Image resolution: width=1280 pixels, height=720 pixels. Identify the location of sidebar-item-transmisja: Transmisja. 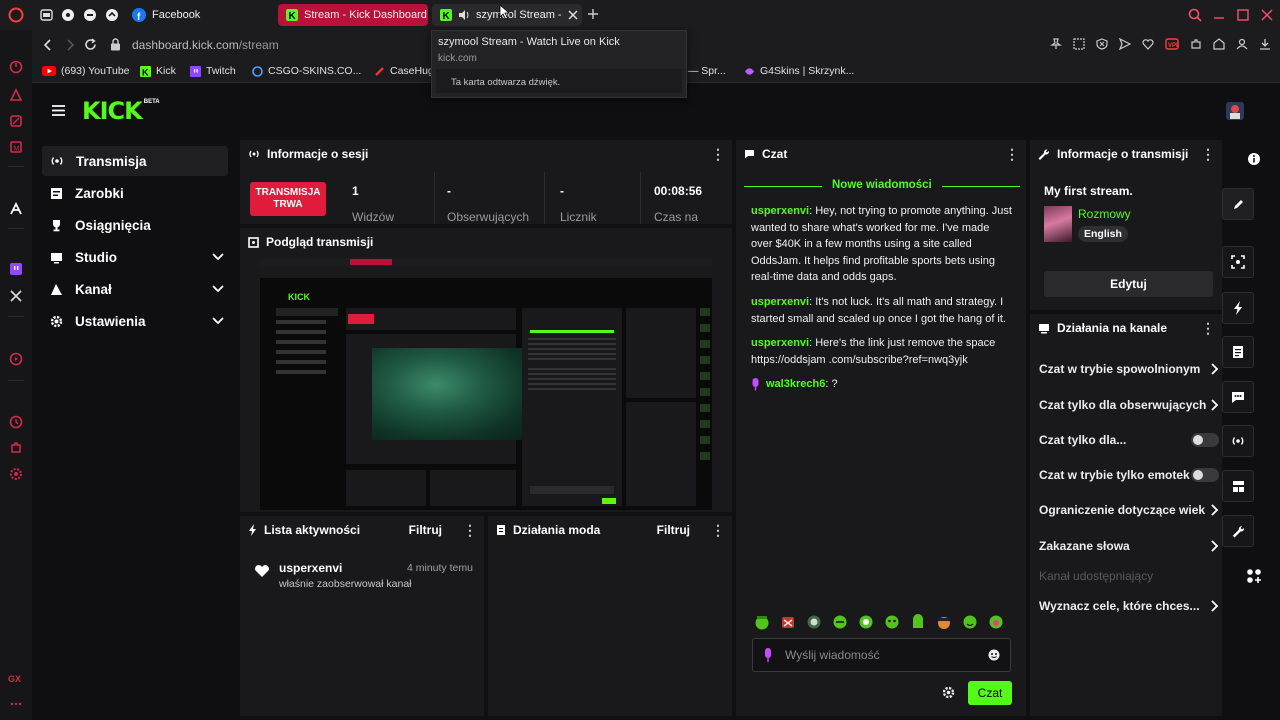
(135, 161).